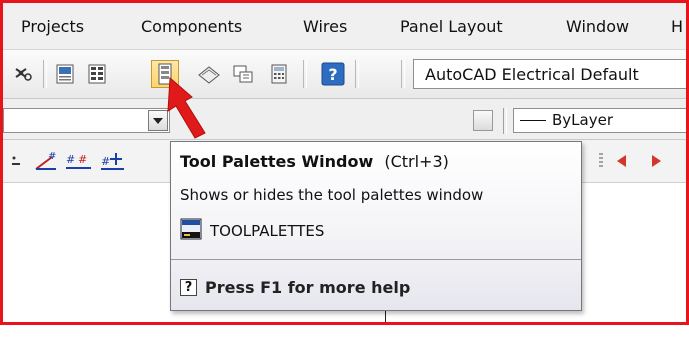  I want to click on zoom-icon, so click(23, 74).